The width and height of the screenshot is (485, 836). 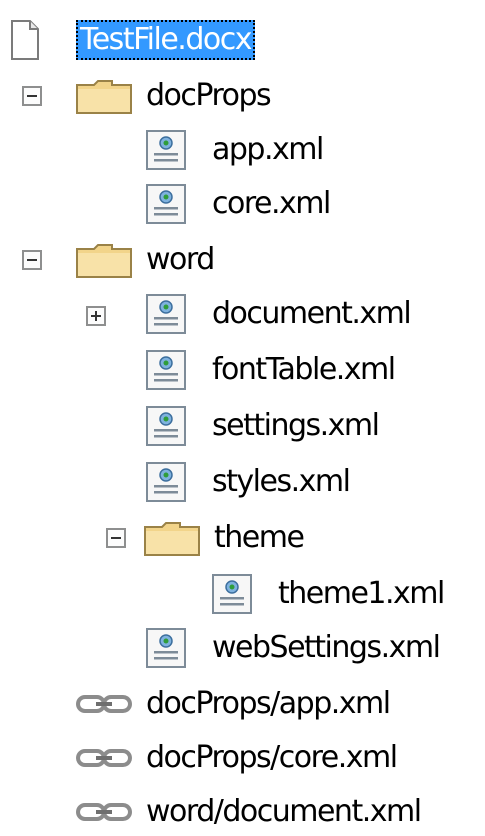 I want to click on tree-item-testfile-docx: TestFile.docx, so click(x=242, y=40).